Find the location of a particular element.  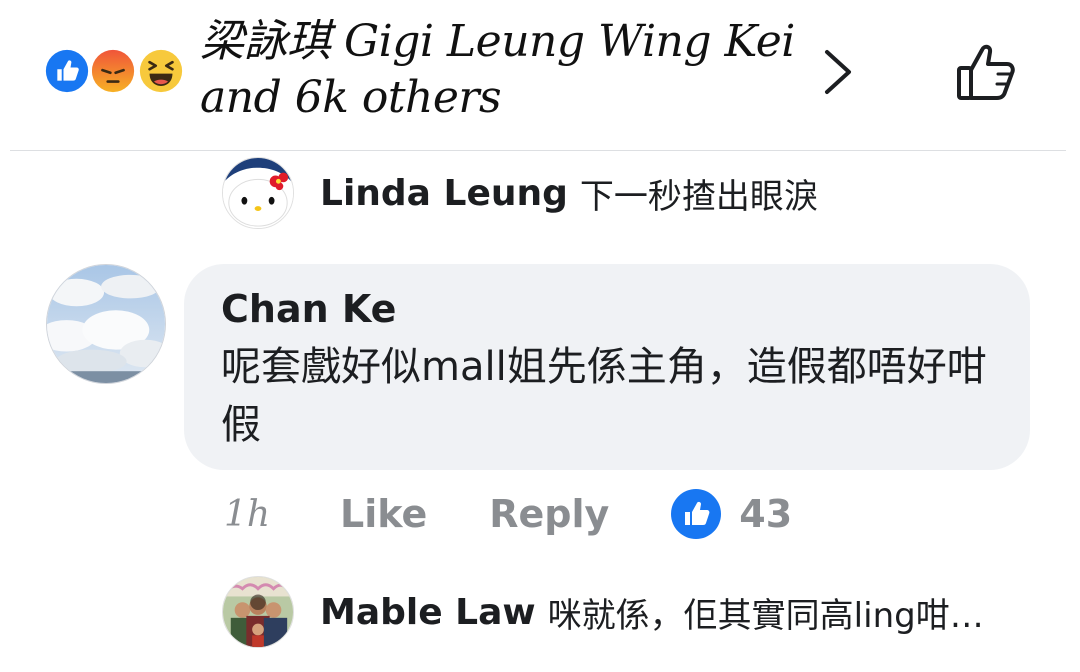

reactors-text: 梁詠琪 Gigi Leung Wing Kei and 6k others is located at coordinates (500, 70).